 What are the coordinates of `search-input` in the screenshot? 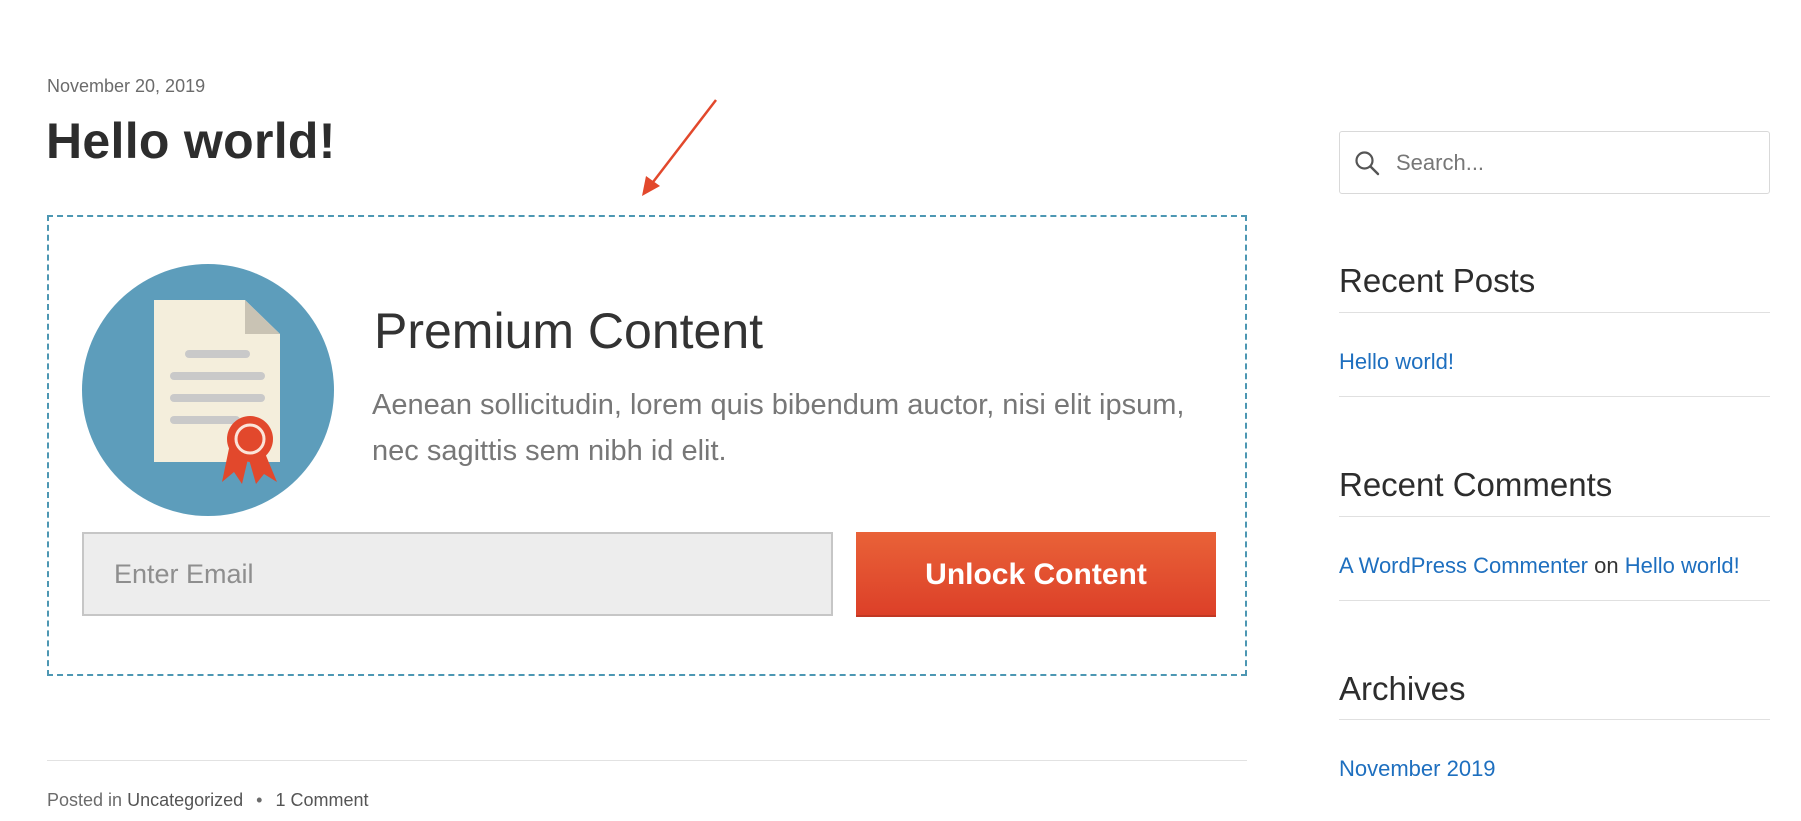 It's located at (1576, 163).